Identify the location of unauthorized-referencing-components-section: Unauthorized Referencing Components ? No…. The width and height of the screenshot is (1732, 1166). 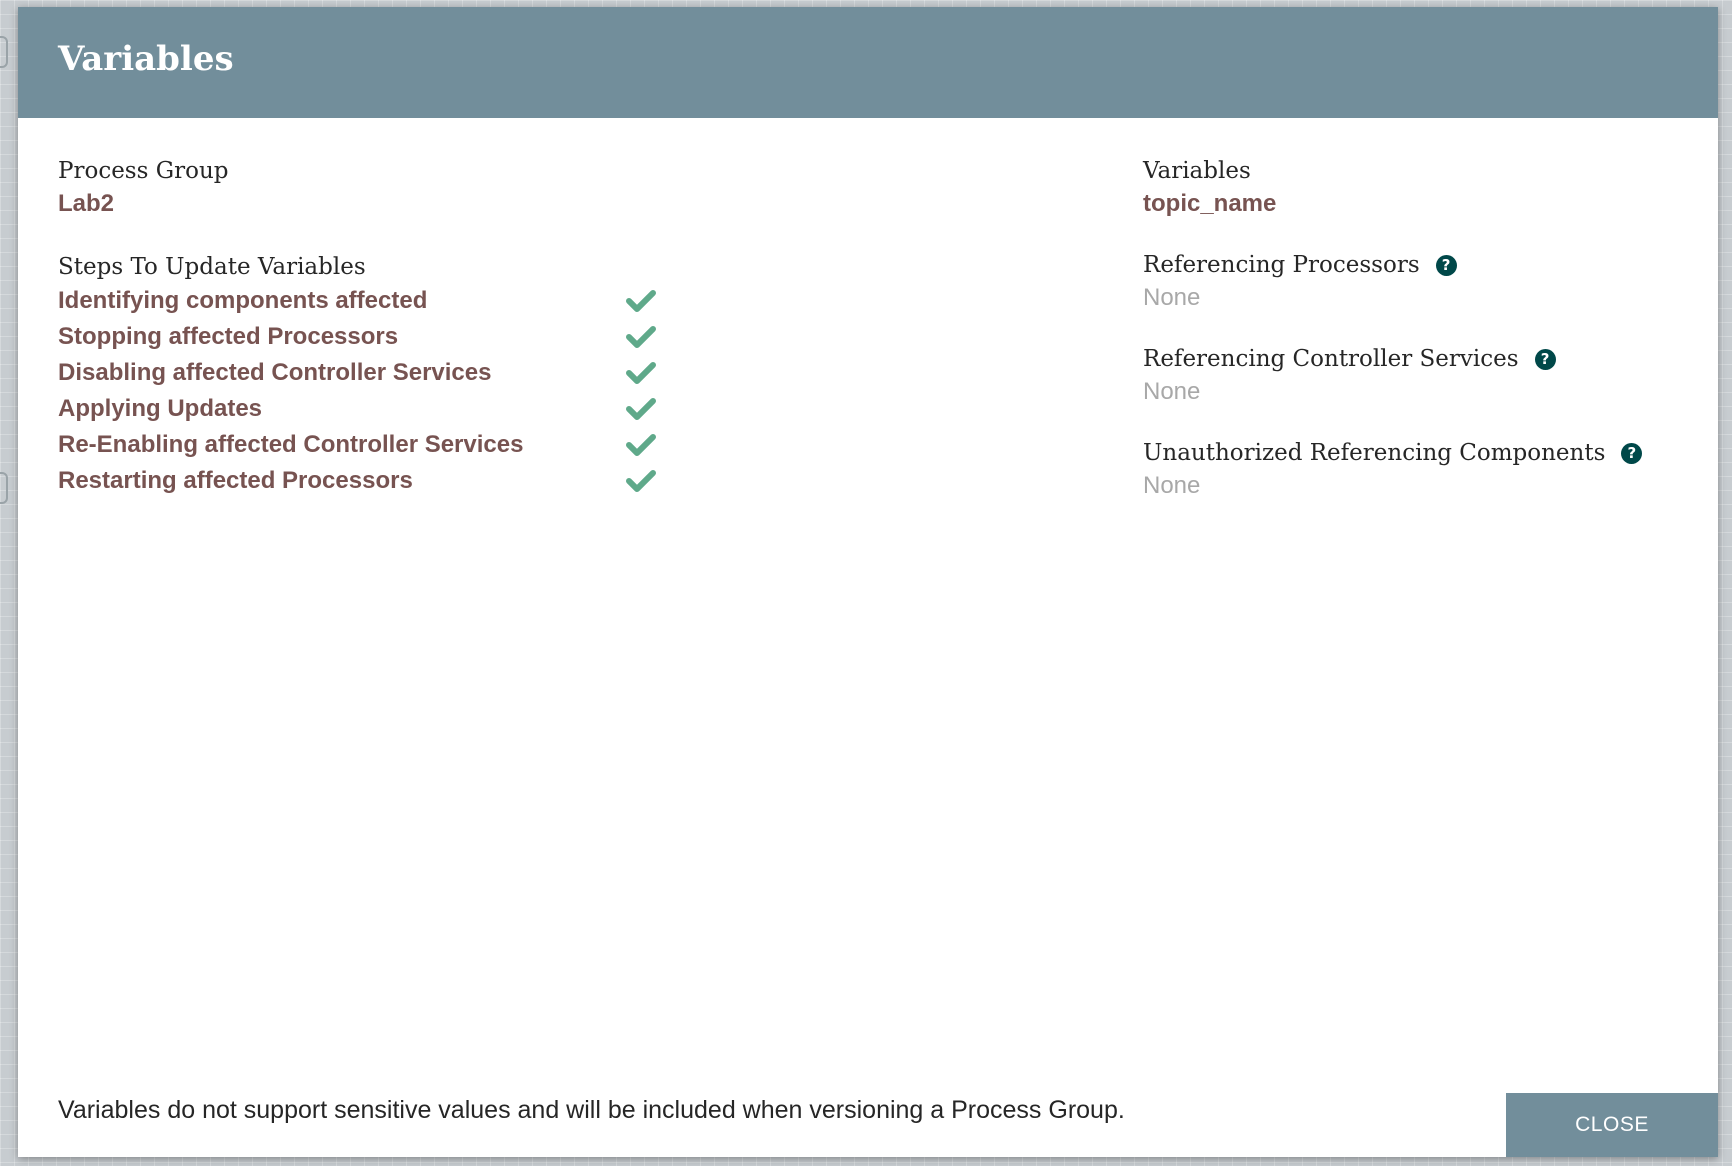
(1423, 470).